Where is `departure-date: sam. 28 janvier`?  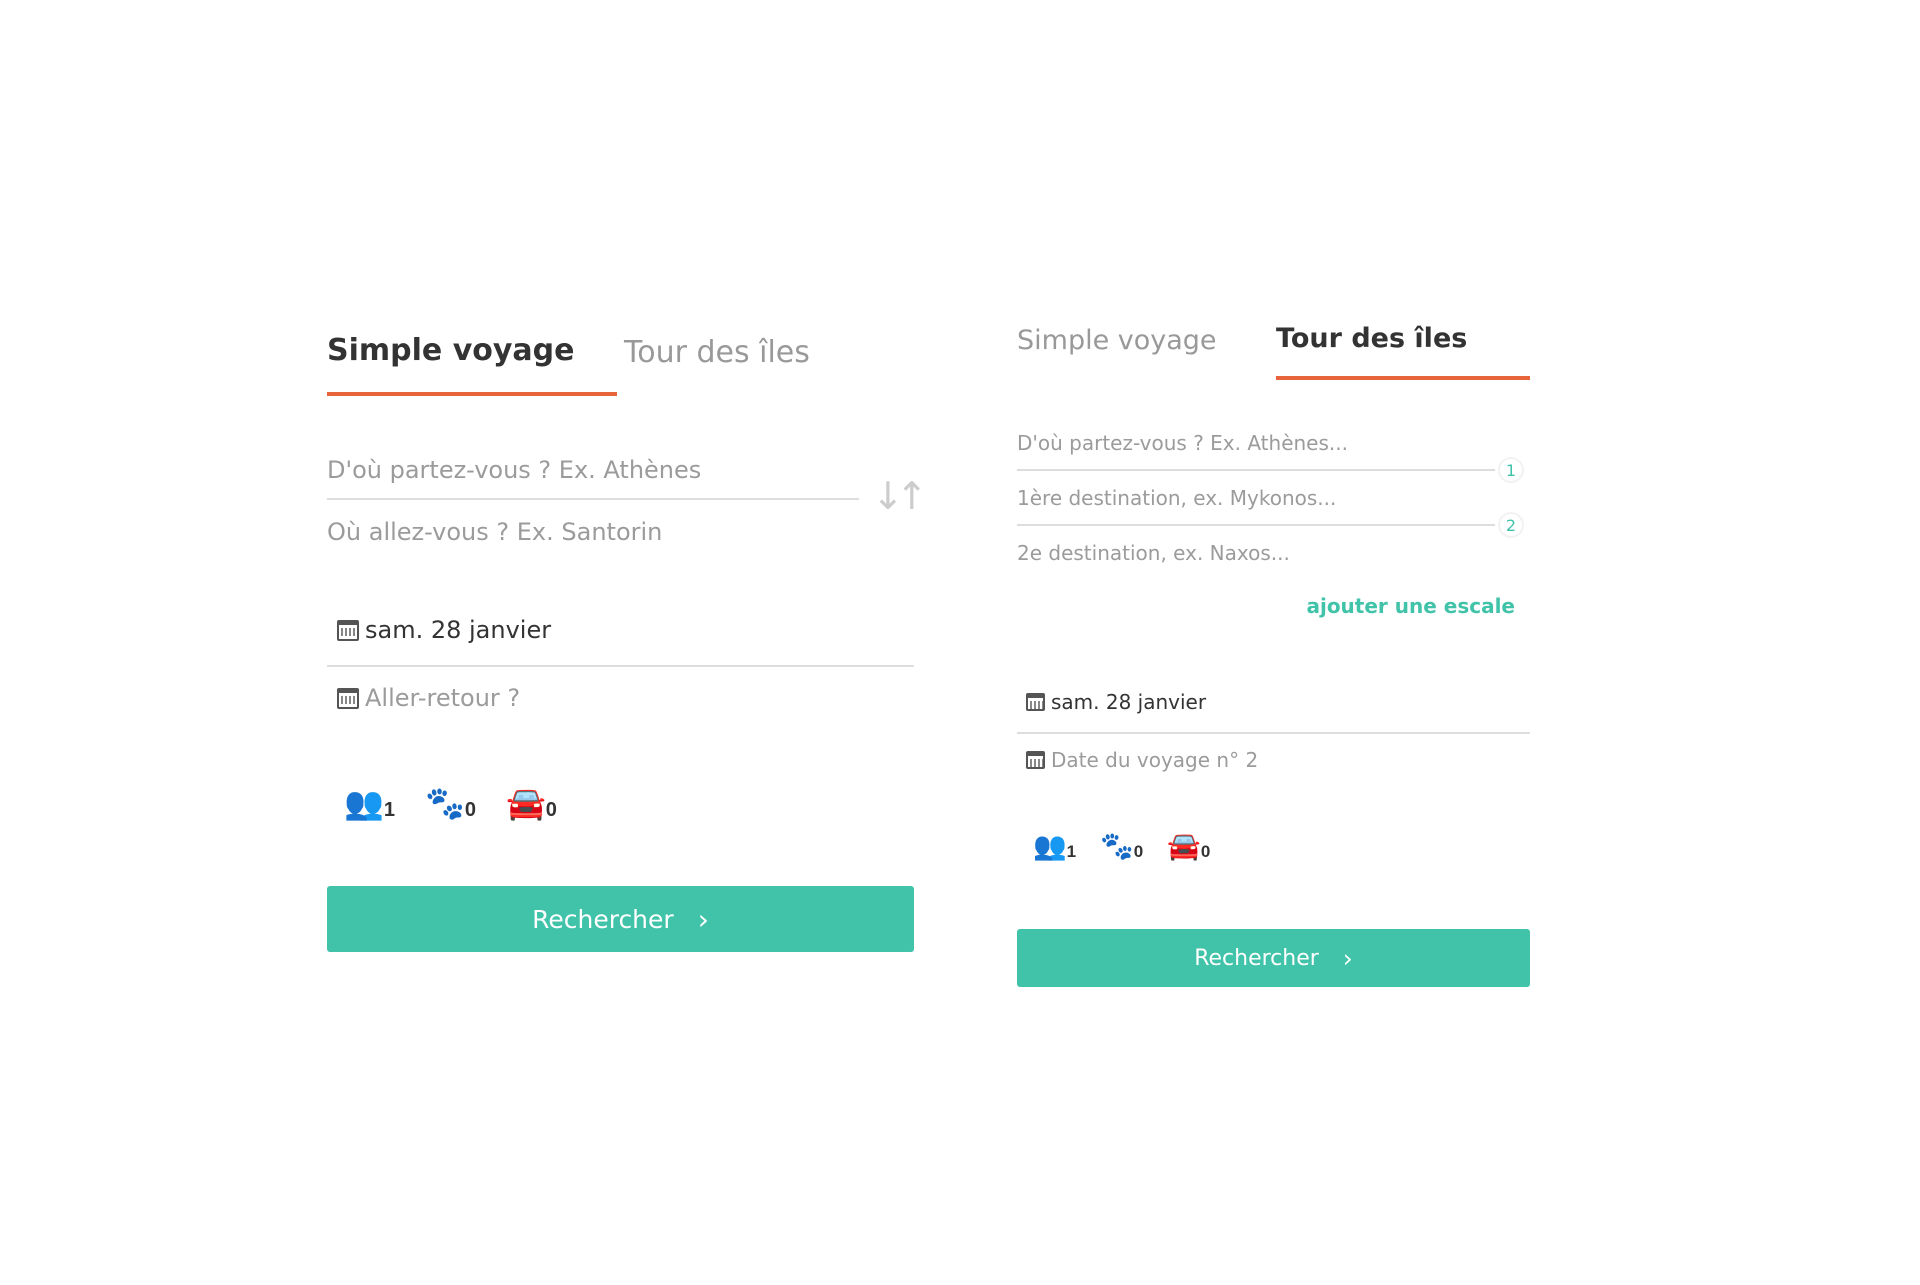 departure-date: sam. 28 janvier is located at coordinates (458, 630).